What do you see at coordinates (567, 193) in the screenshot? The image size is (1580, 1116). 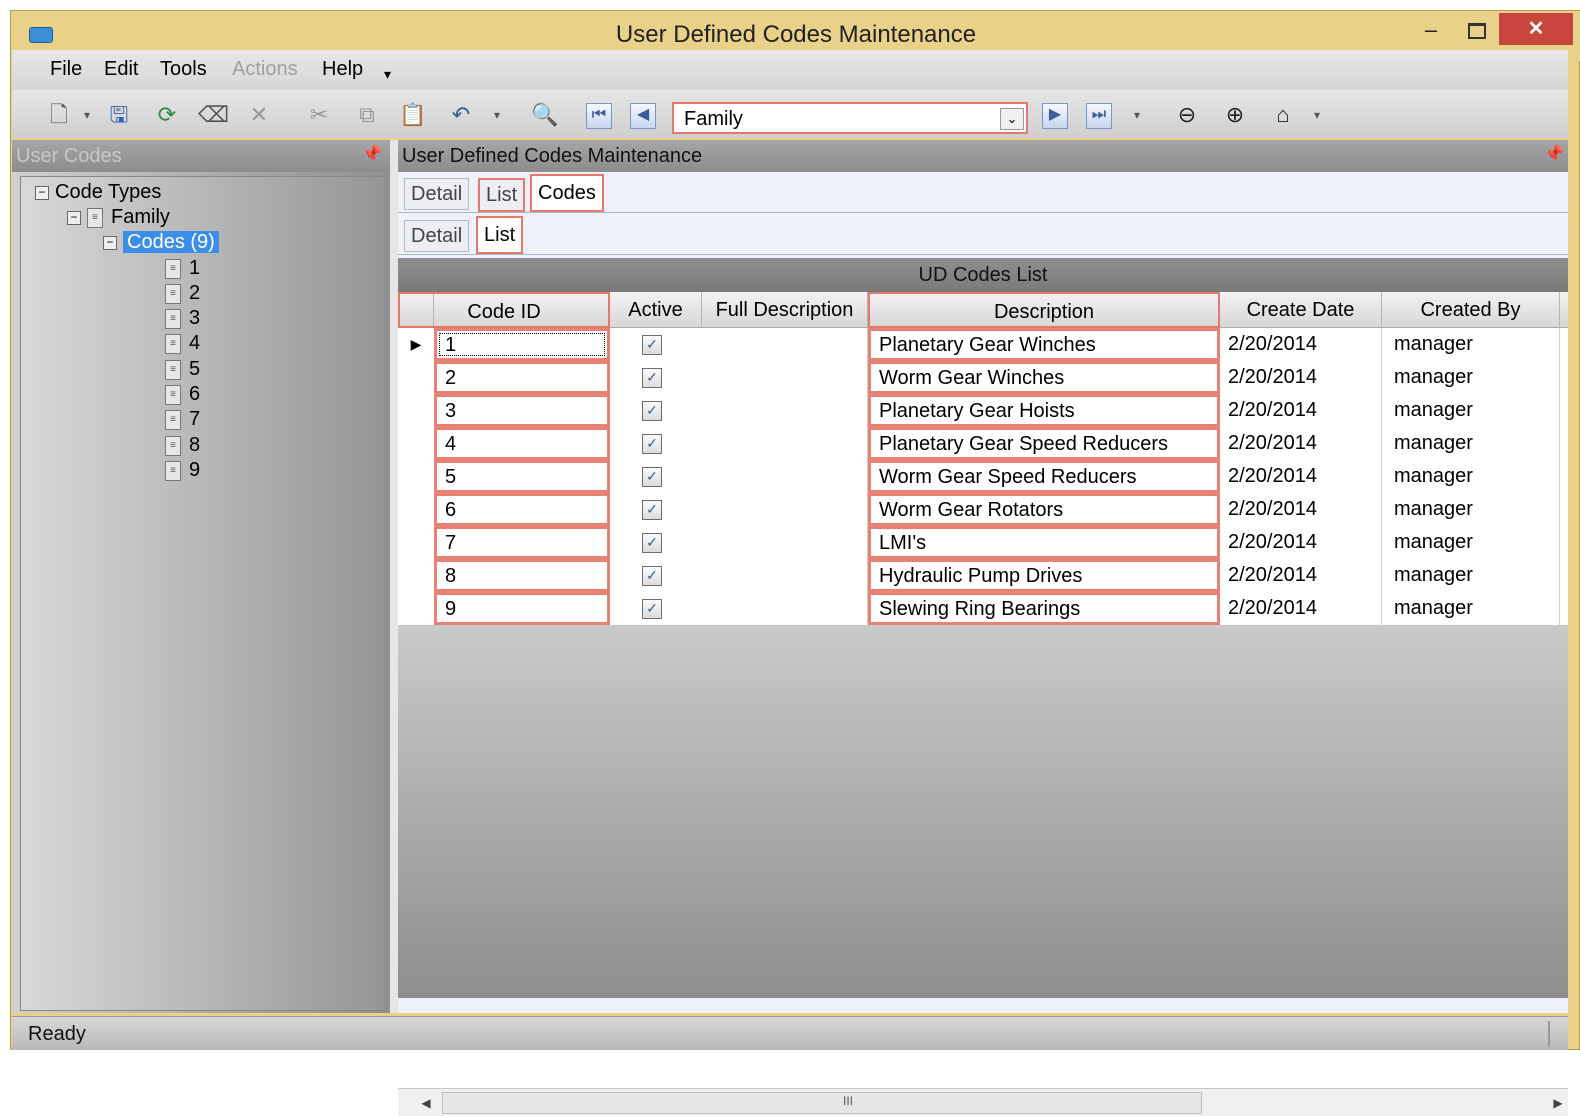 I see `tab-codes: Codes` at bounding box center [567, 193].